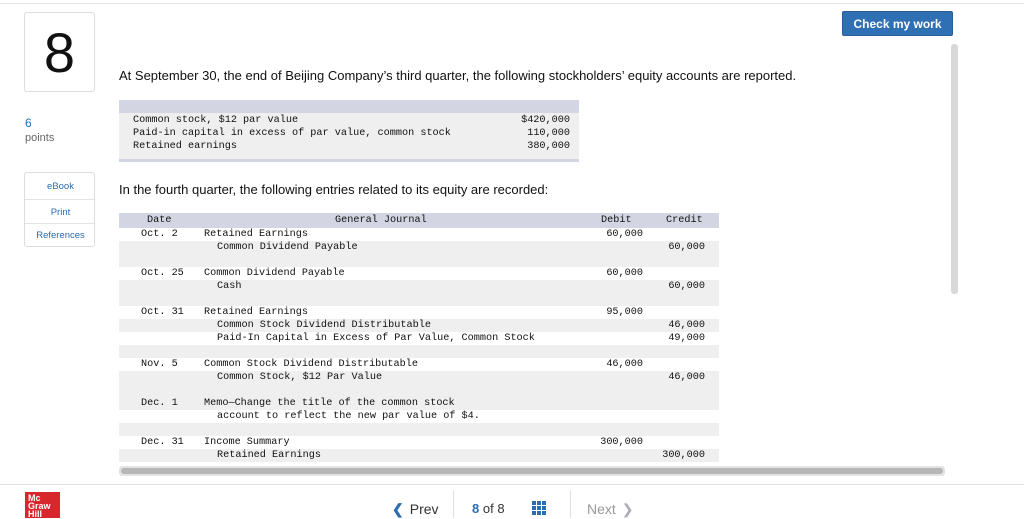 The height and width of the screenshot is (519, 1024). Describe the element at coordinates (512, 3) in the screenshot. I see `top-divider` at that location.